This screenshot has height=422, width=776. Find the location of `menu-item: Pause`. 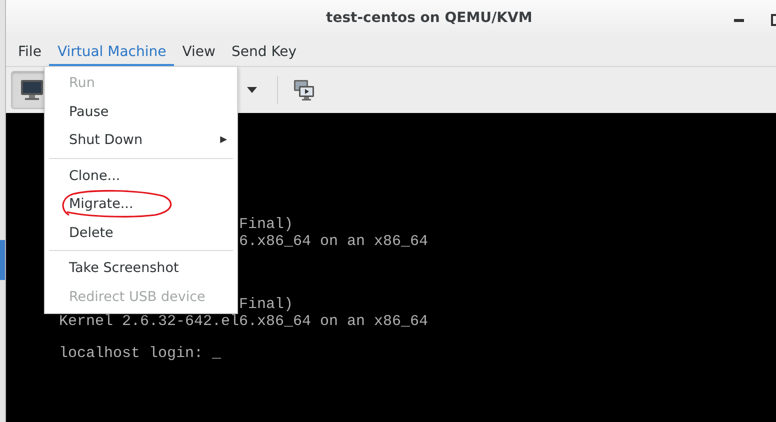

menu-item: Pause is located at coordinates (141, 112).